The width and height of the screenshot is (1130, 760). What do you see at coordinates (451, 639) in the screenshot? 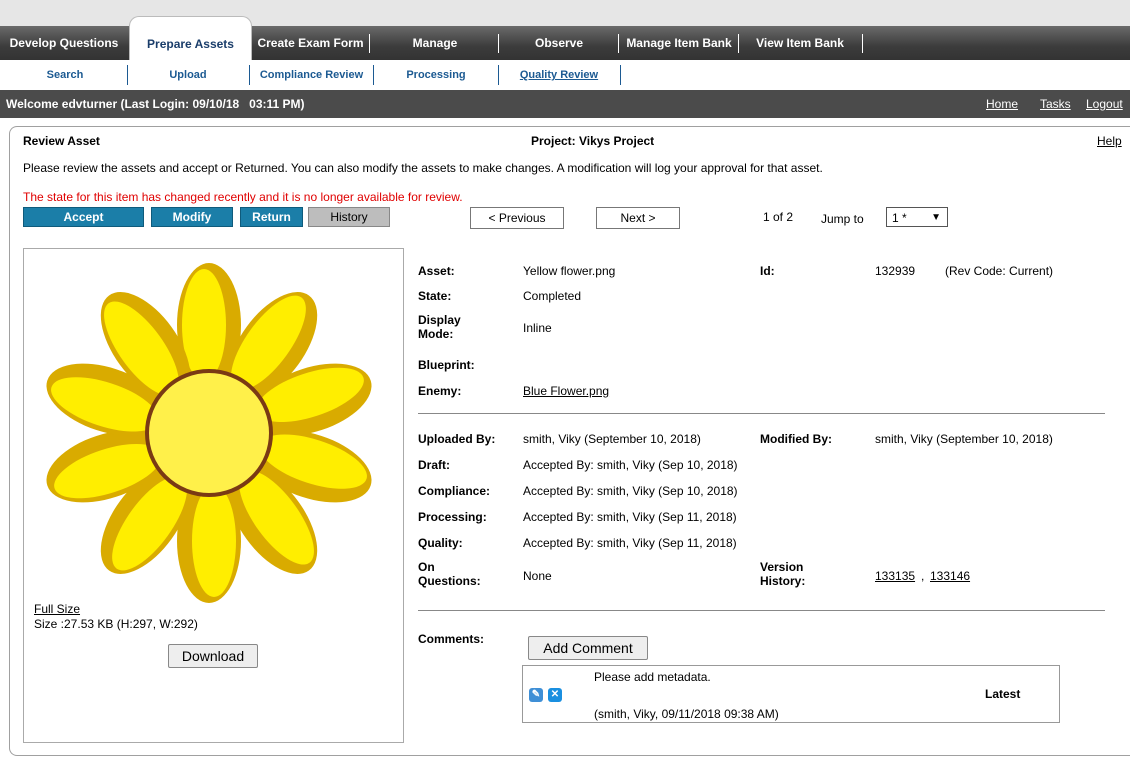
I see `comments-label: Comments:` at bounding box center [451, 639].